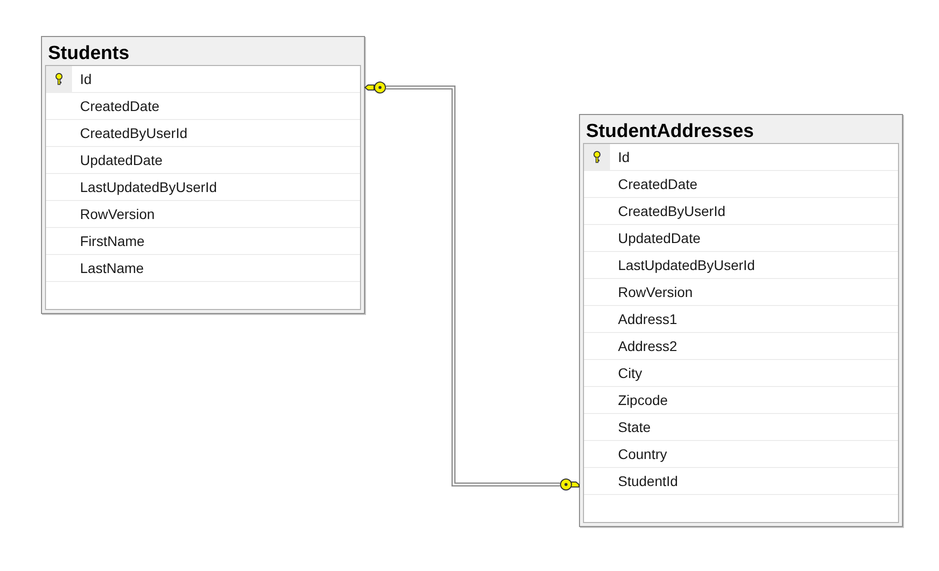 The height and width of the screenshot is (571, 939). I want to click on column-name: Zipcode, so click(639, 400).